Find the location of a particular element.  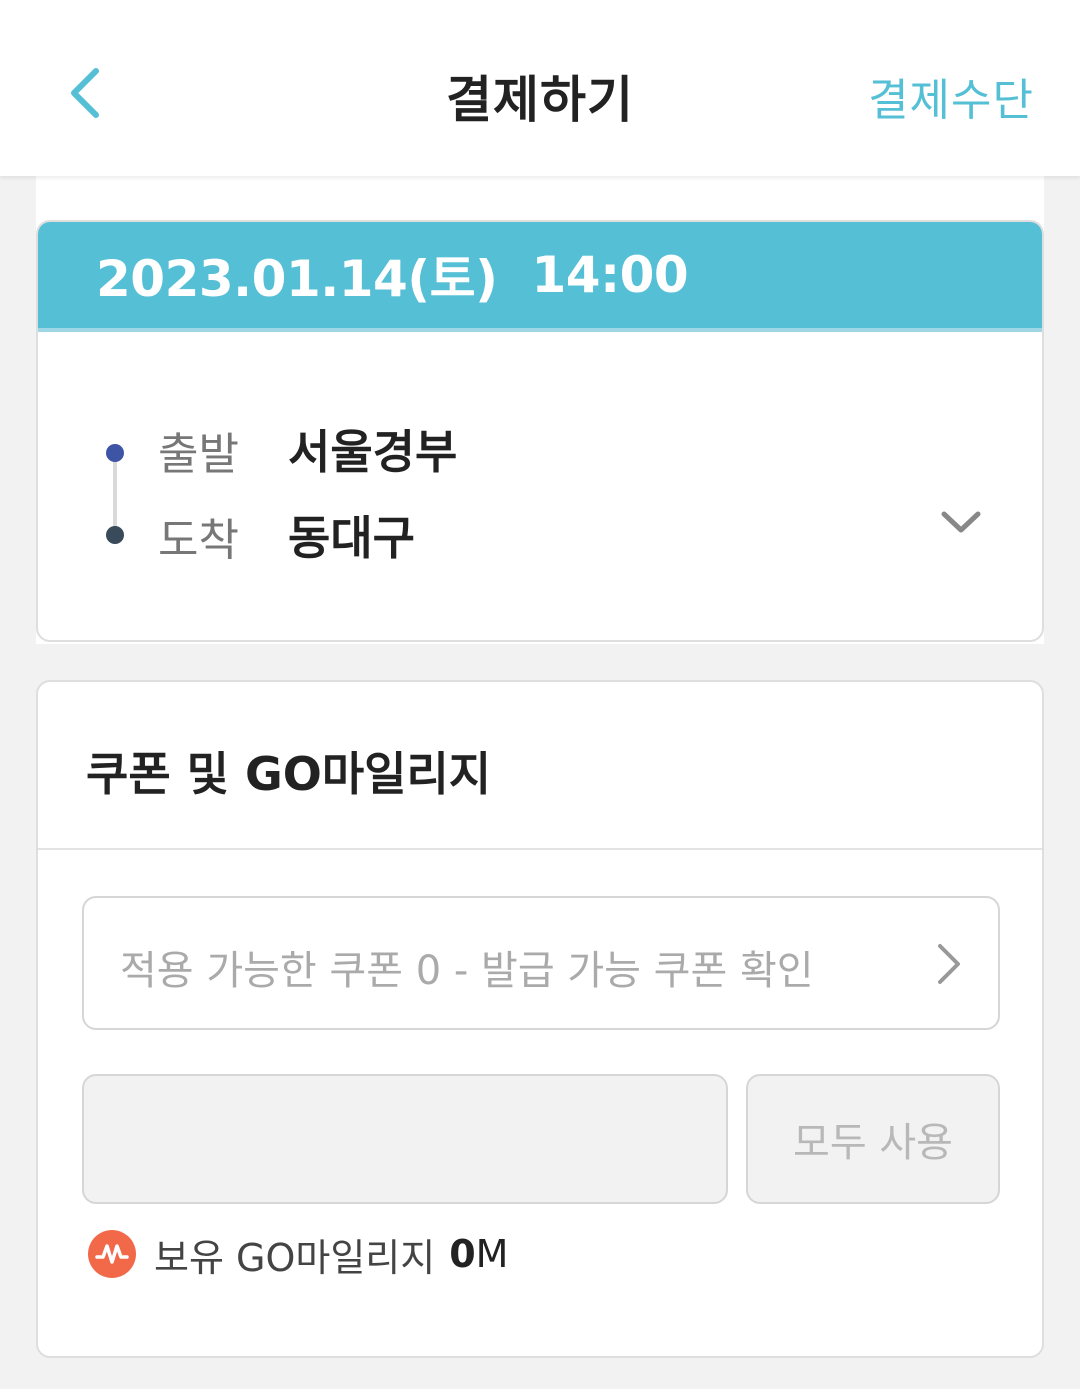

chevron-down-icon is located at coordinates (961, 522).